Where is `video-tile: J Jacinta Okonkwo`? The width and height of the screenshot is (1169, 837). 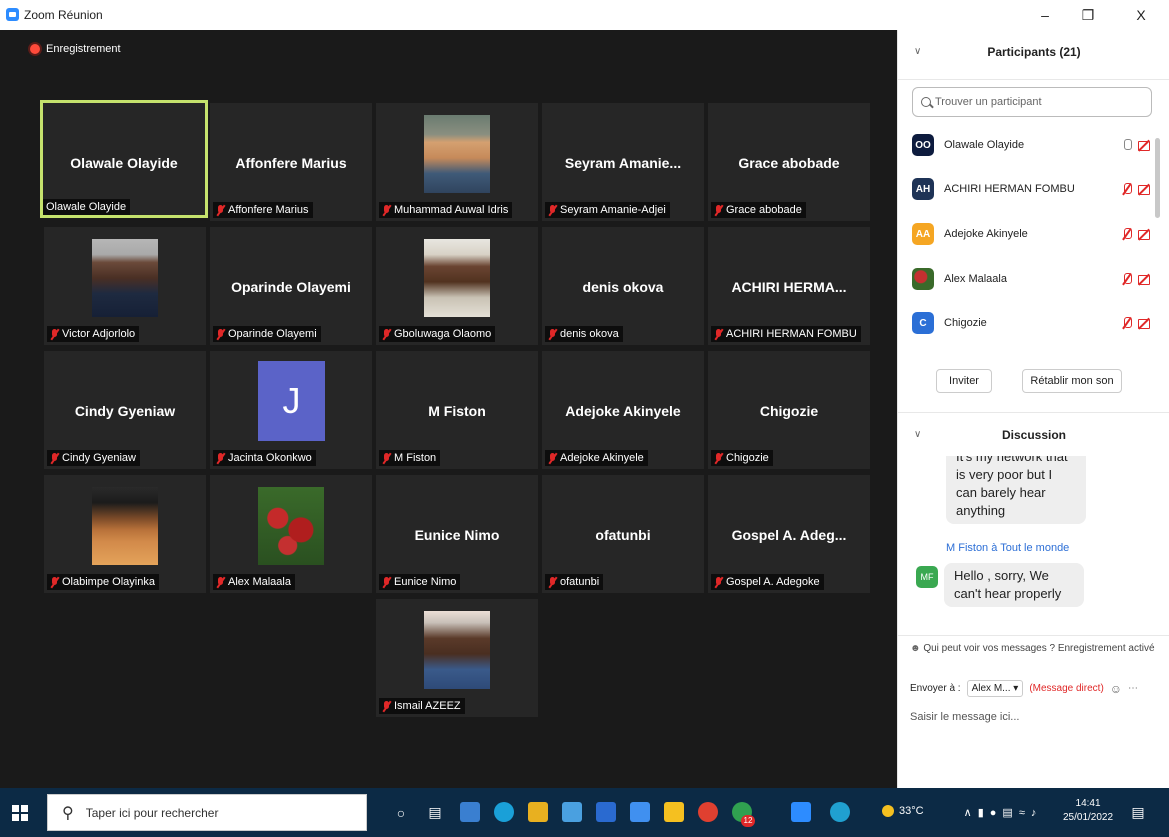
video-tile: J Jacinta Okonkwo is located at coordinates (291, 410).